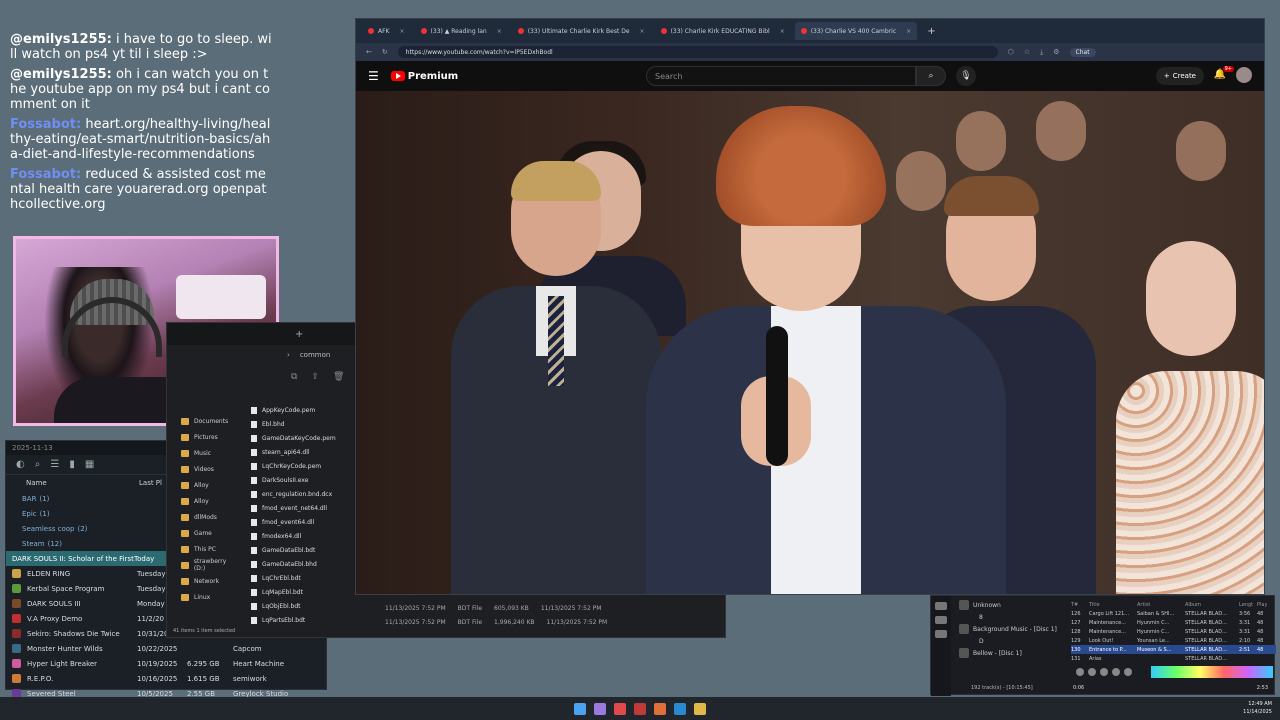  I want to click on nav-item: Videos, so click(203, 469).